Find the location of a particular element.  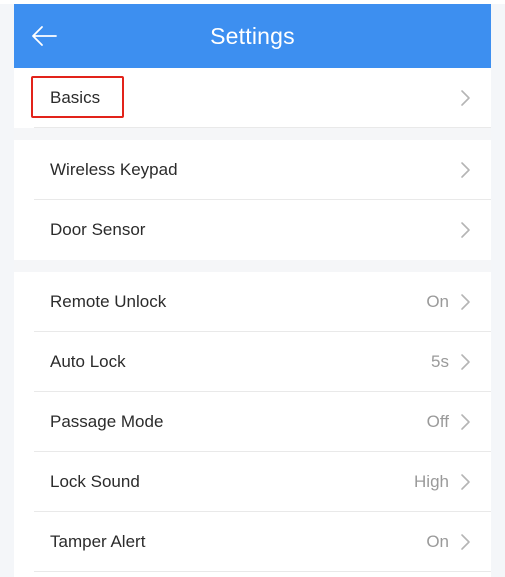

left-margin is located at coordinates (7, 288).